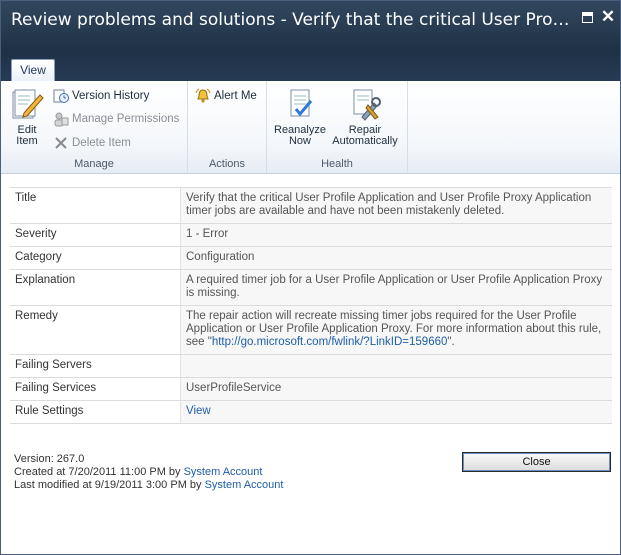  Describe the element at coordinates (396, 389) in the screenshot. I see `field-value-failing-services: UserProfileService` at that location.